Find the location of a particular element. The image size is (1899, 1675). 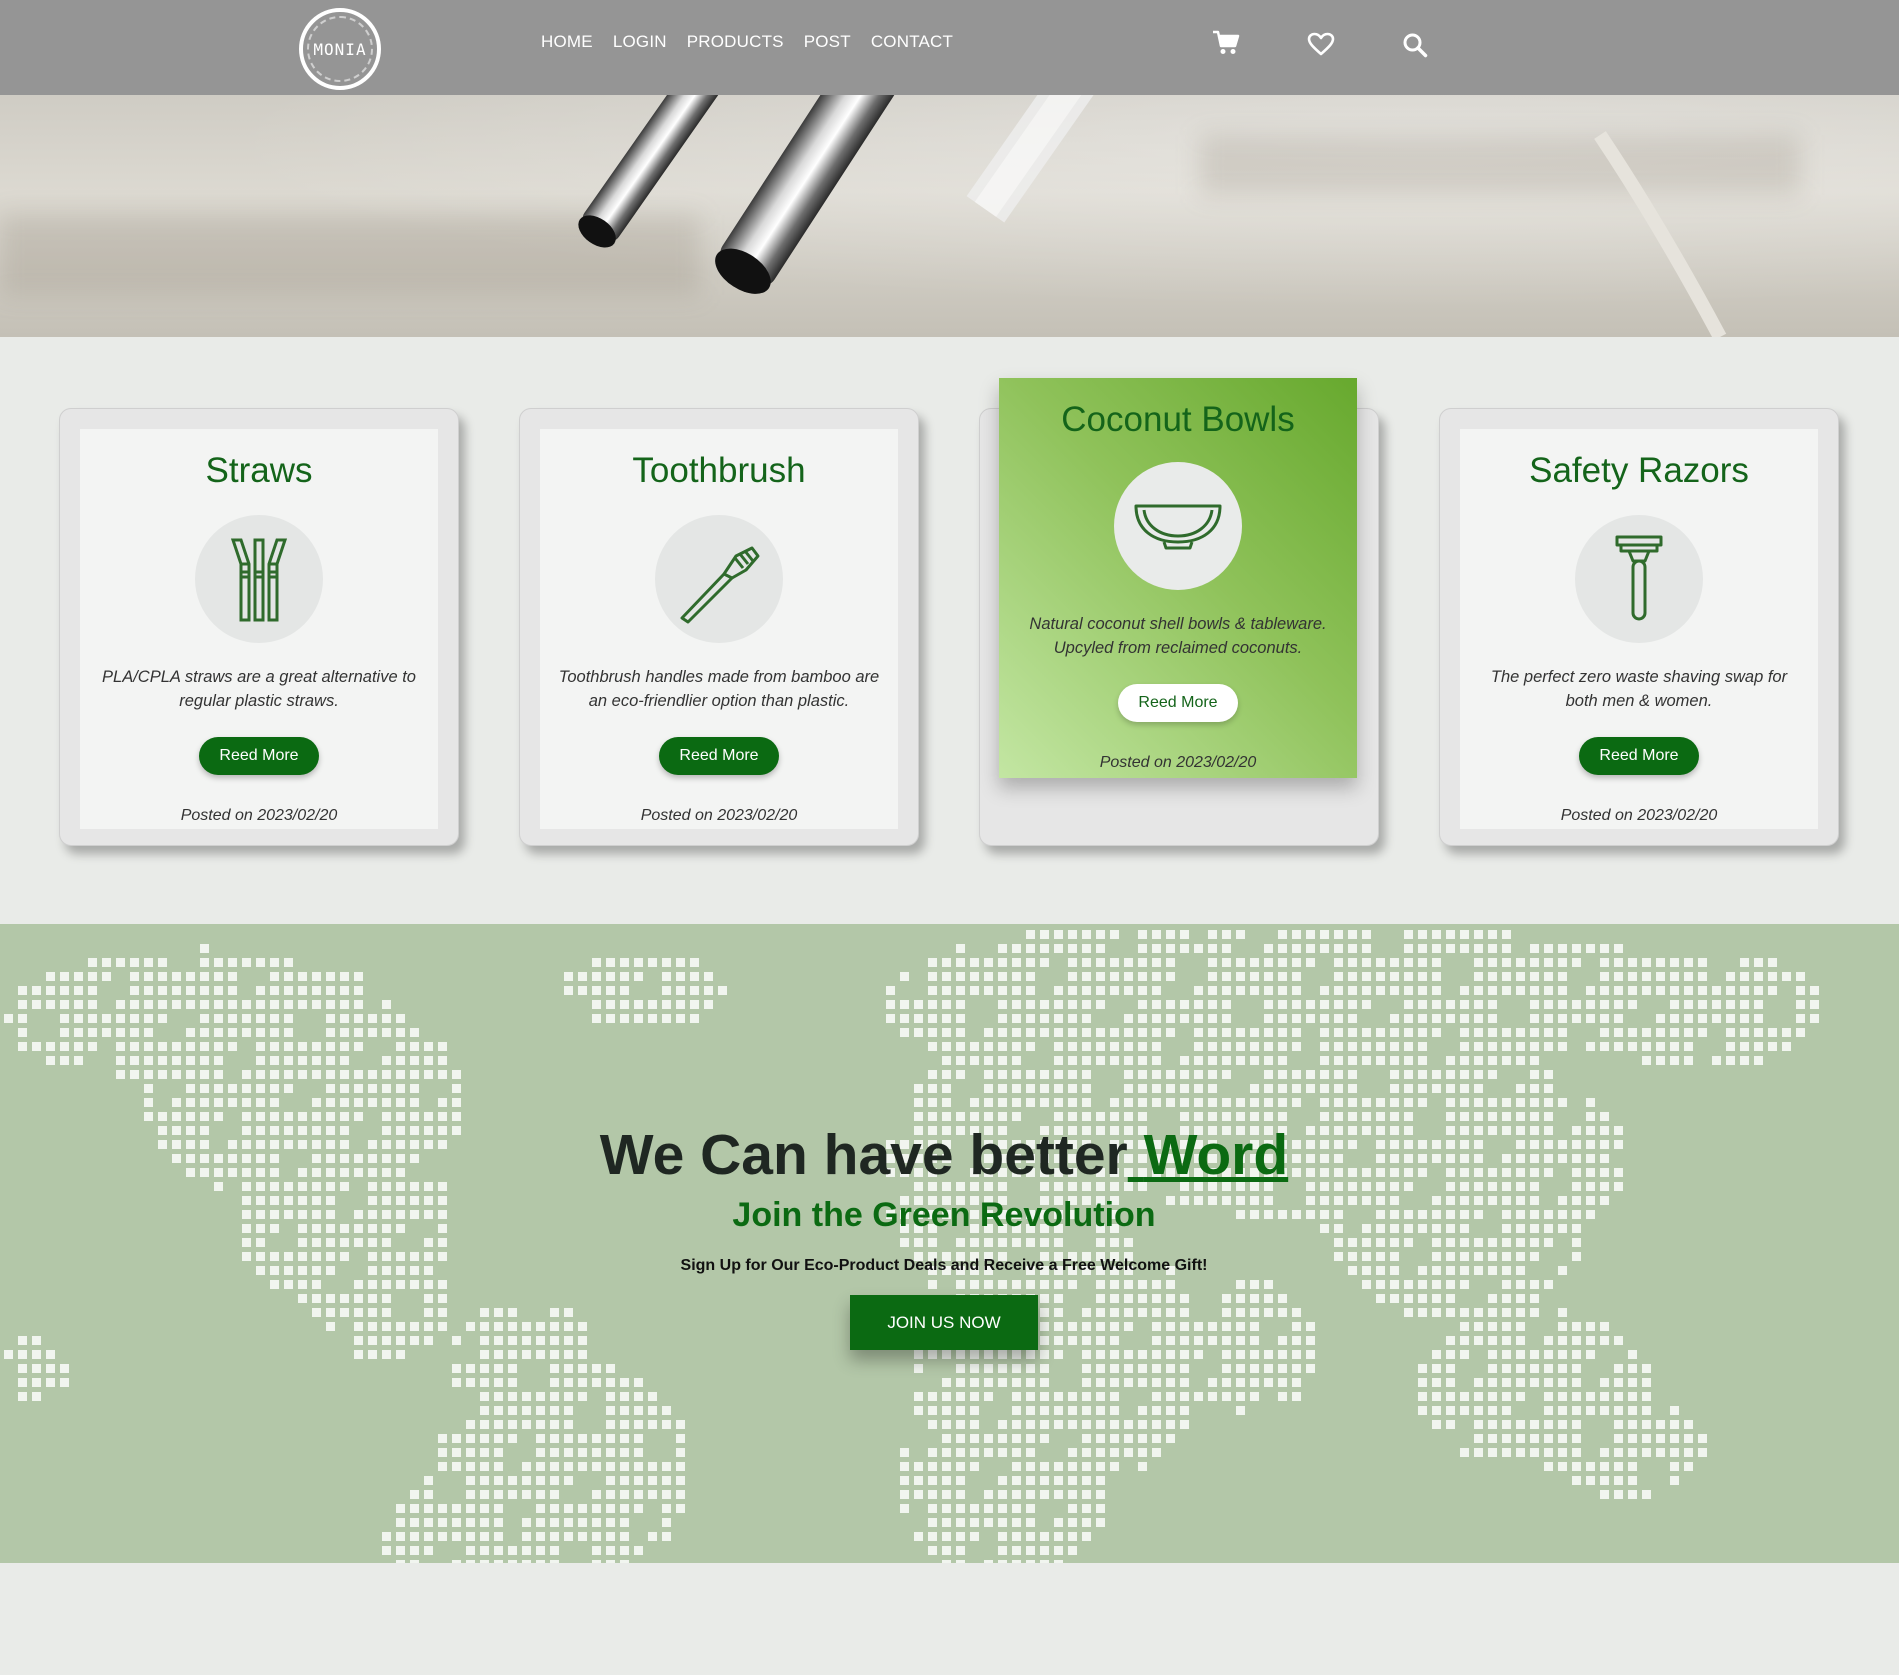

cta-headline-word: Word is located at coordinates (1208, 1155).